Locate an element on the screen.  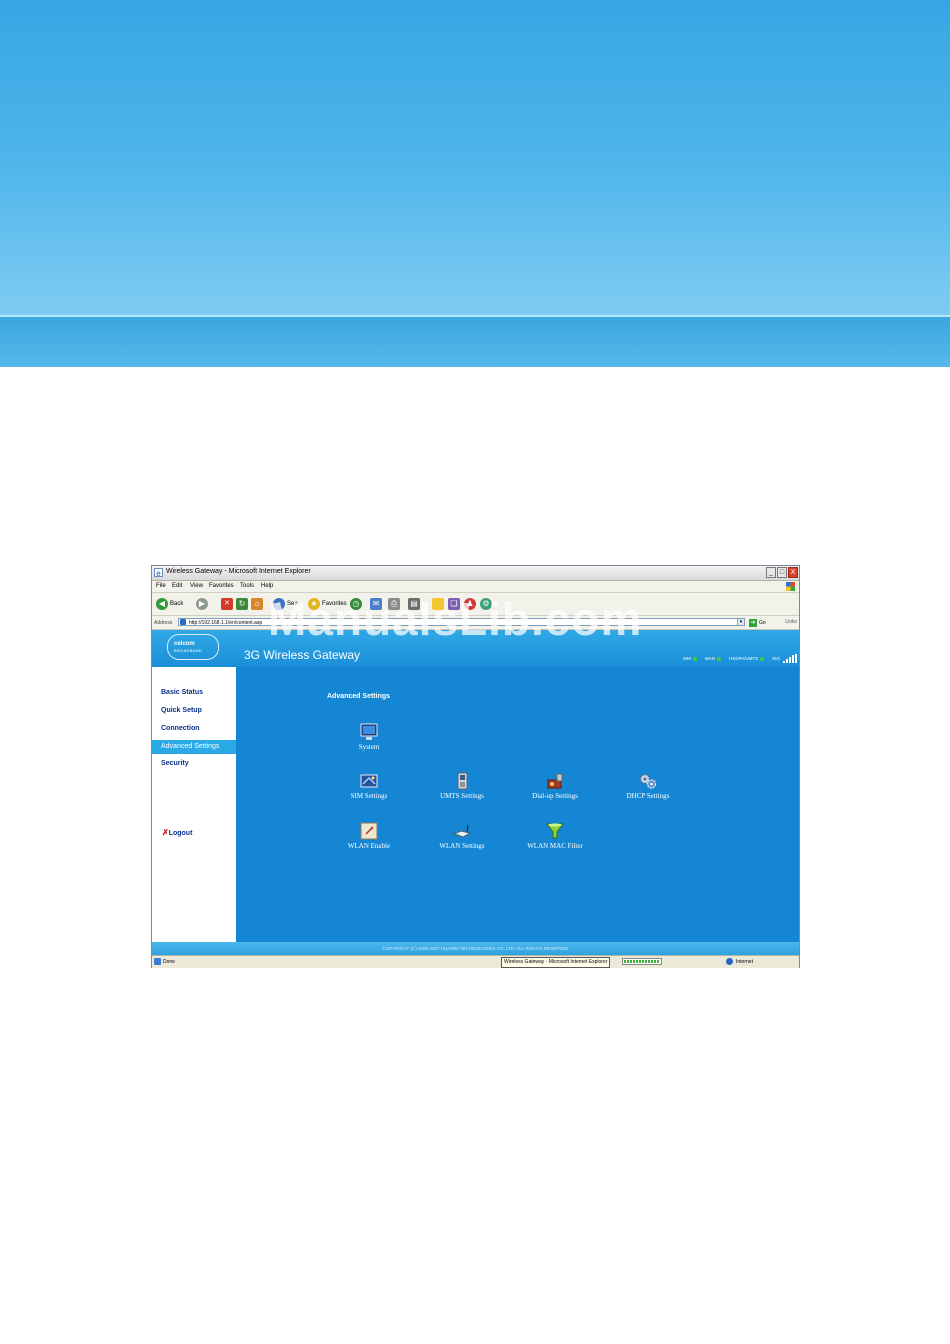
celcom-logo: celcom BROADBAND is located at coordinates (193, 647).